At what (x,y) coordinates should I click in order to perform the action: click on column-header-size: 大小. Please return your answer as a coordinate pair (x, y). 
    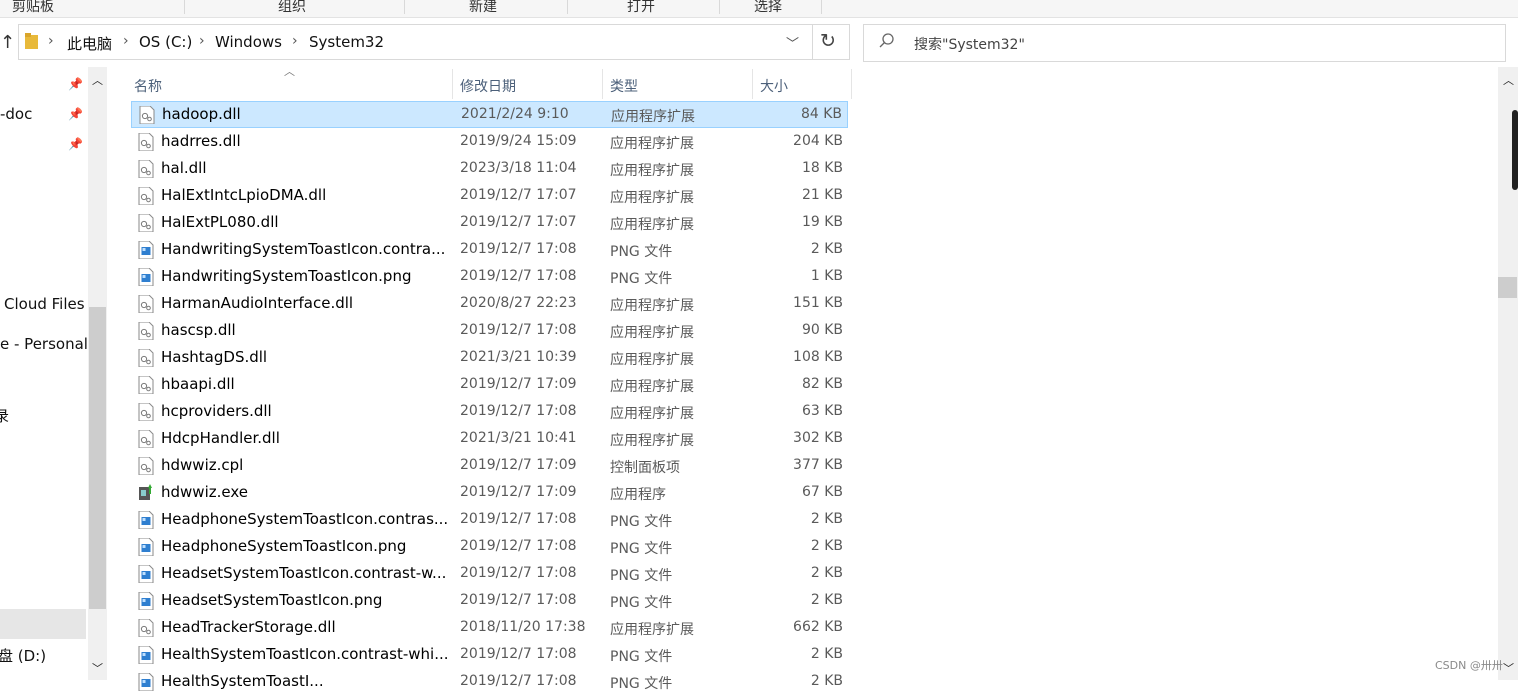
    Looking at the image, I should click on (774, 86).